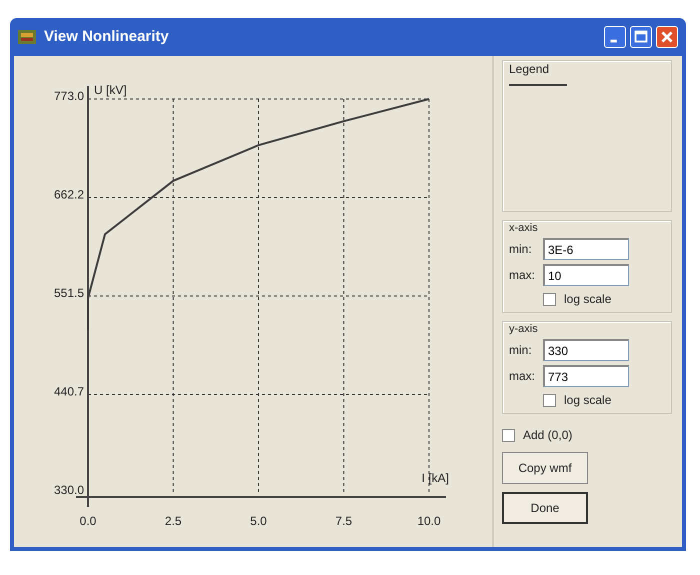 The height and width of the screenshot is (575, 700). What do you see at coordinates (69, 490) in the screenshot?
I see `y-tick-label: 330.0` at bounding box center [69, 490].